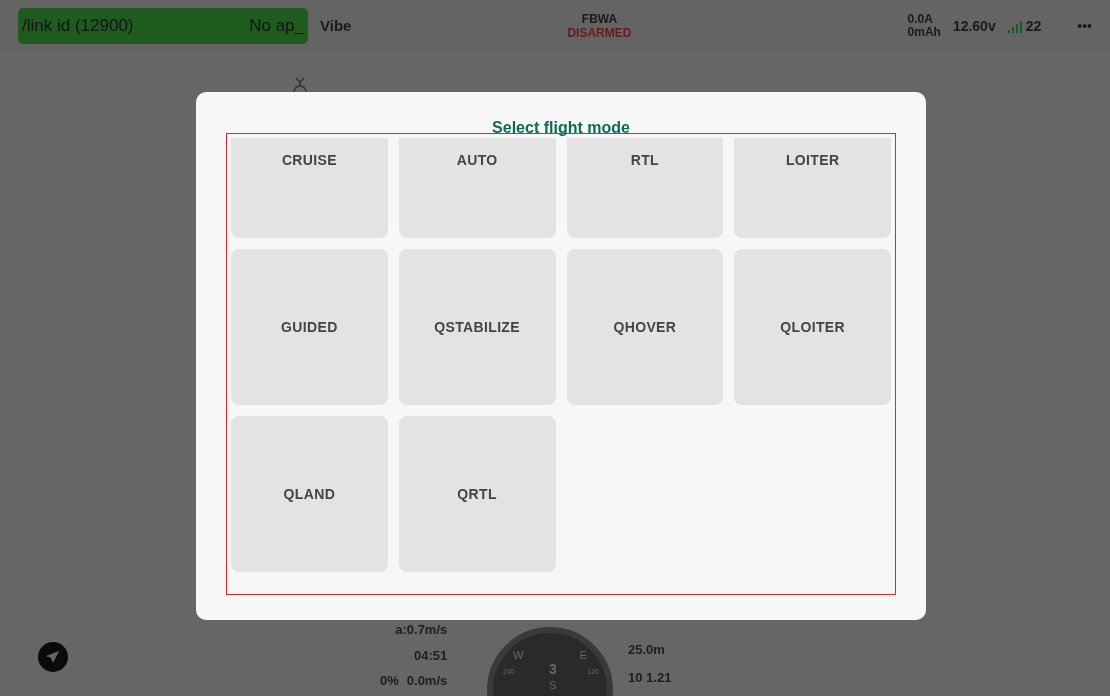 The width and height of the screenshot is (1110, 696). What do you see at coordinates (309, 494) in the screenshot?
I see `flight-mode-button: QLAND` at bounding box center [309, 494].